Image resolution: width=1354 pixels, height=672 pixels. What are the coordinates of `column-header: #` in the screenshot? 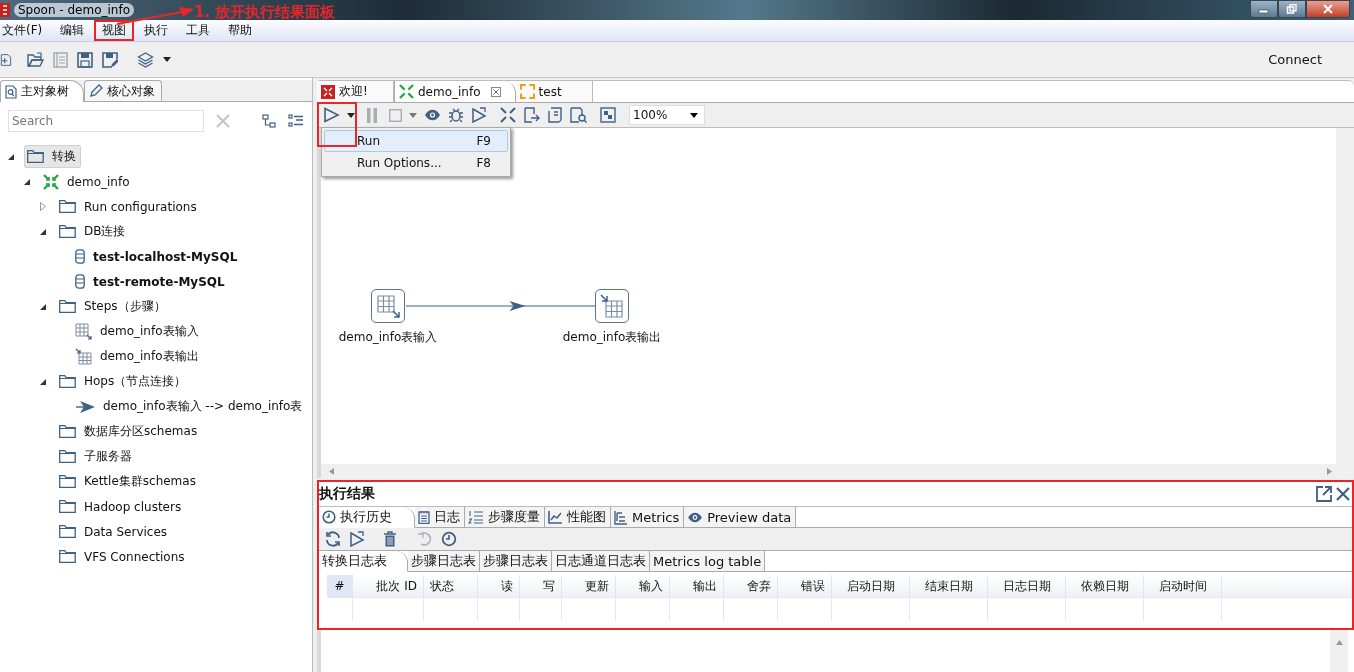 It's located at (340, 586).